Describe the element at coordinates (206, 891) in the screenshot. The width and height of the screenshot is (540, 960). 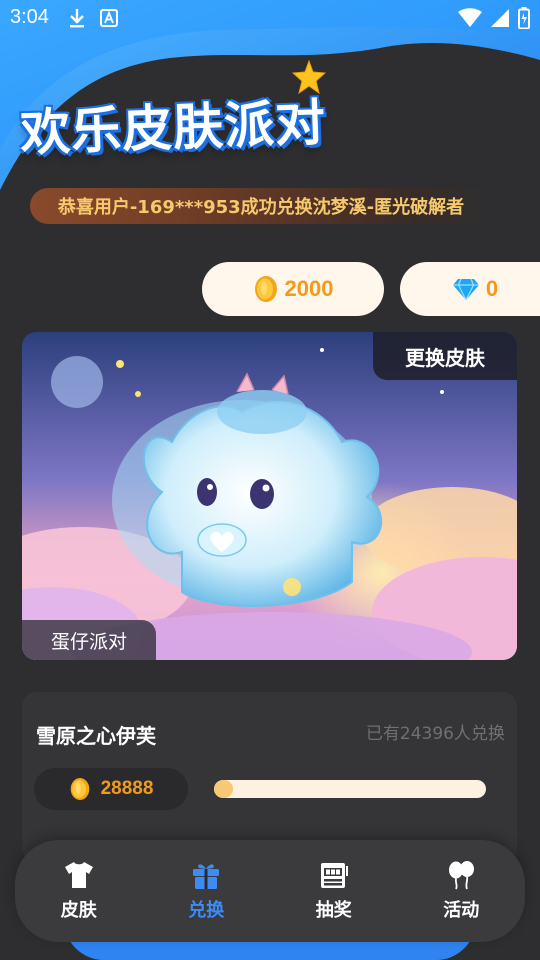
I see `nav-item-redeem: 兑换` at that location.